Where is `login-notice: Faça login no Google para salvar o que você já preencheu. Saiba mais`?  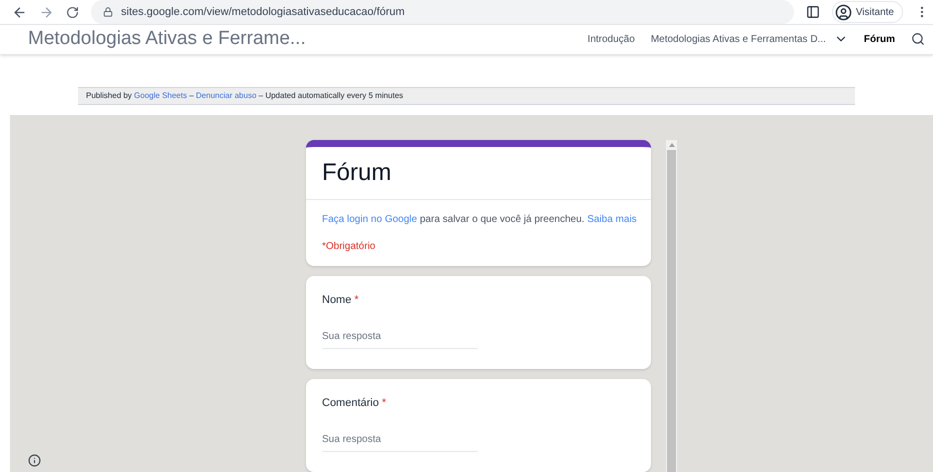
login-notice: Faça login no Google para salvar o que você já preencheu. Saiba mais is located at coordinates (478, 220).